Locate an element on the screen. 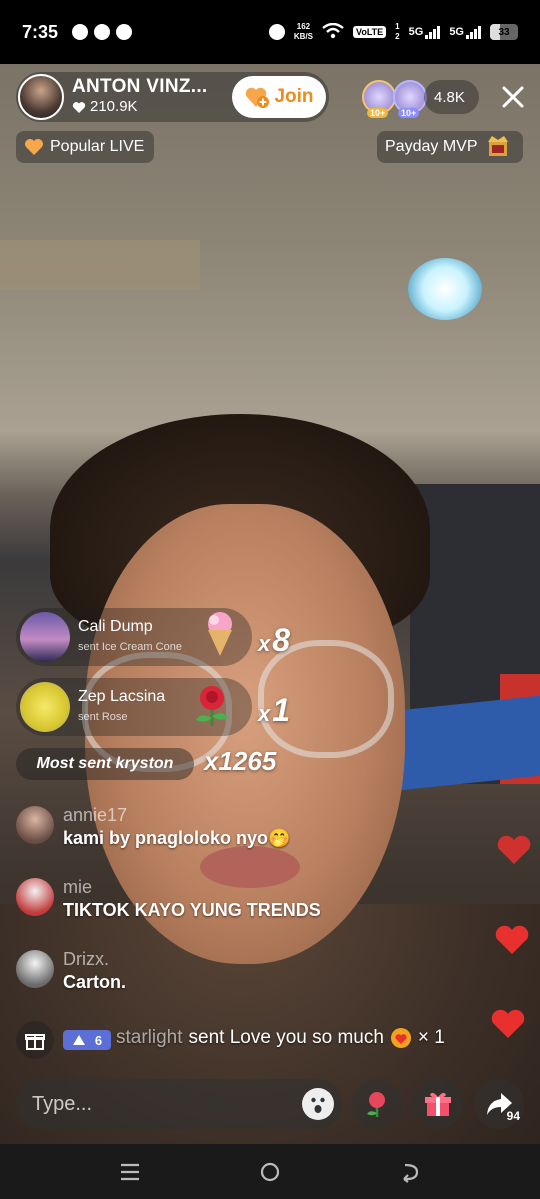 The height and width of the screenshot is (1199, 540). gift-action: sent Rose is located at coordinates (103, 717).